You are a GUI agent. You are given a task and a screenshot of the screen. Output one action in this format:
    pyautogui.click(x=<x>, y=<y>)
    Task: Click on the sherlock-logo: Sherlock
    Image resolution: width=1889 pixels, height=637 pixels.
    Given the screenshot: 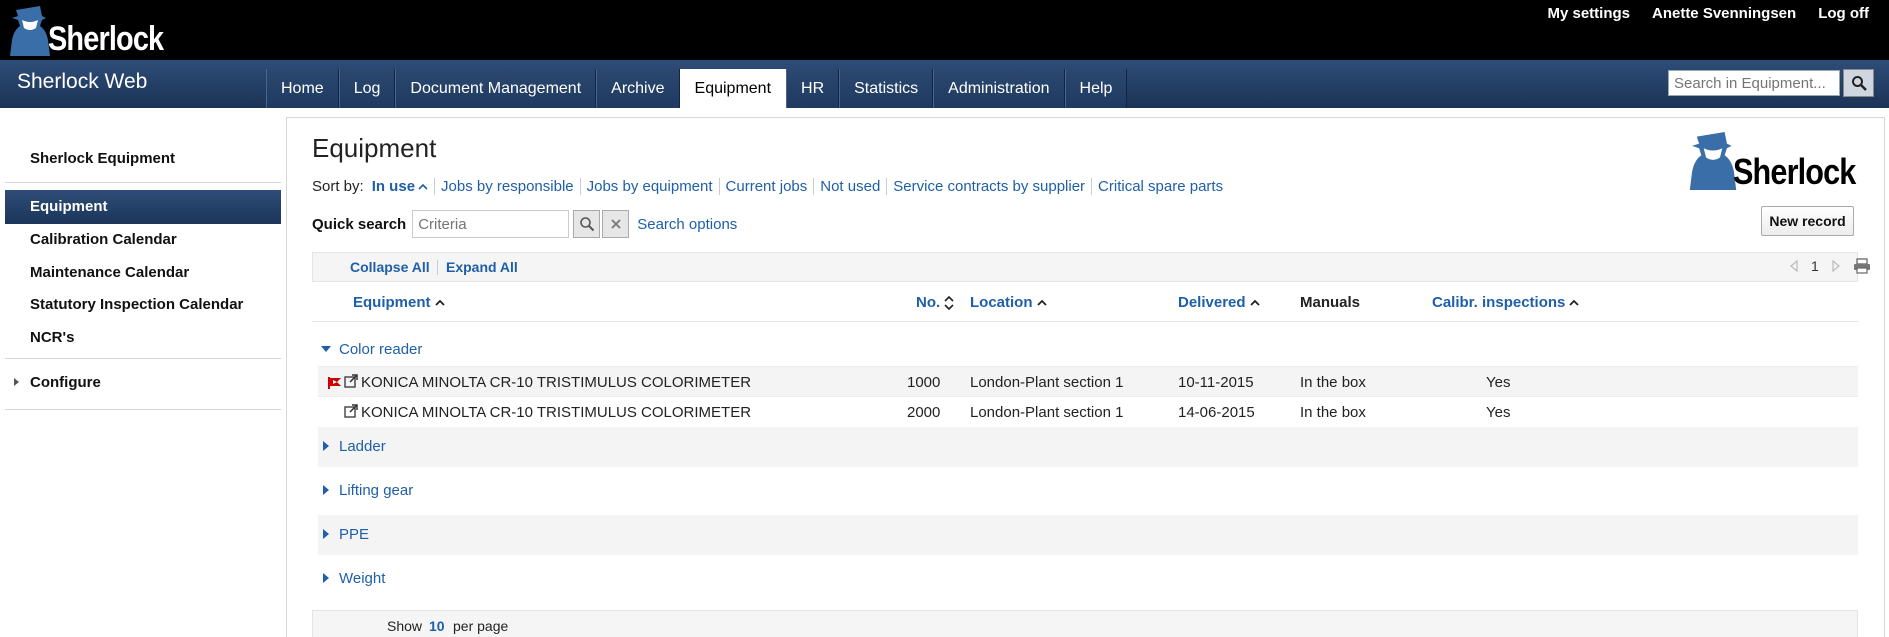 What is the action you would take?
    pyautogui.click(x=95, y=29)
    